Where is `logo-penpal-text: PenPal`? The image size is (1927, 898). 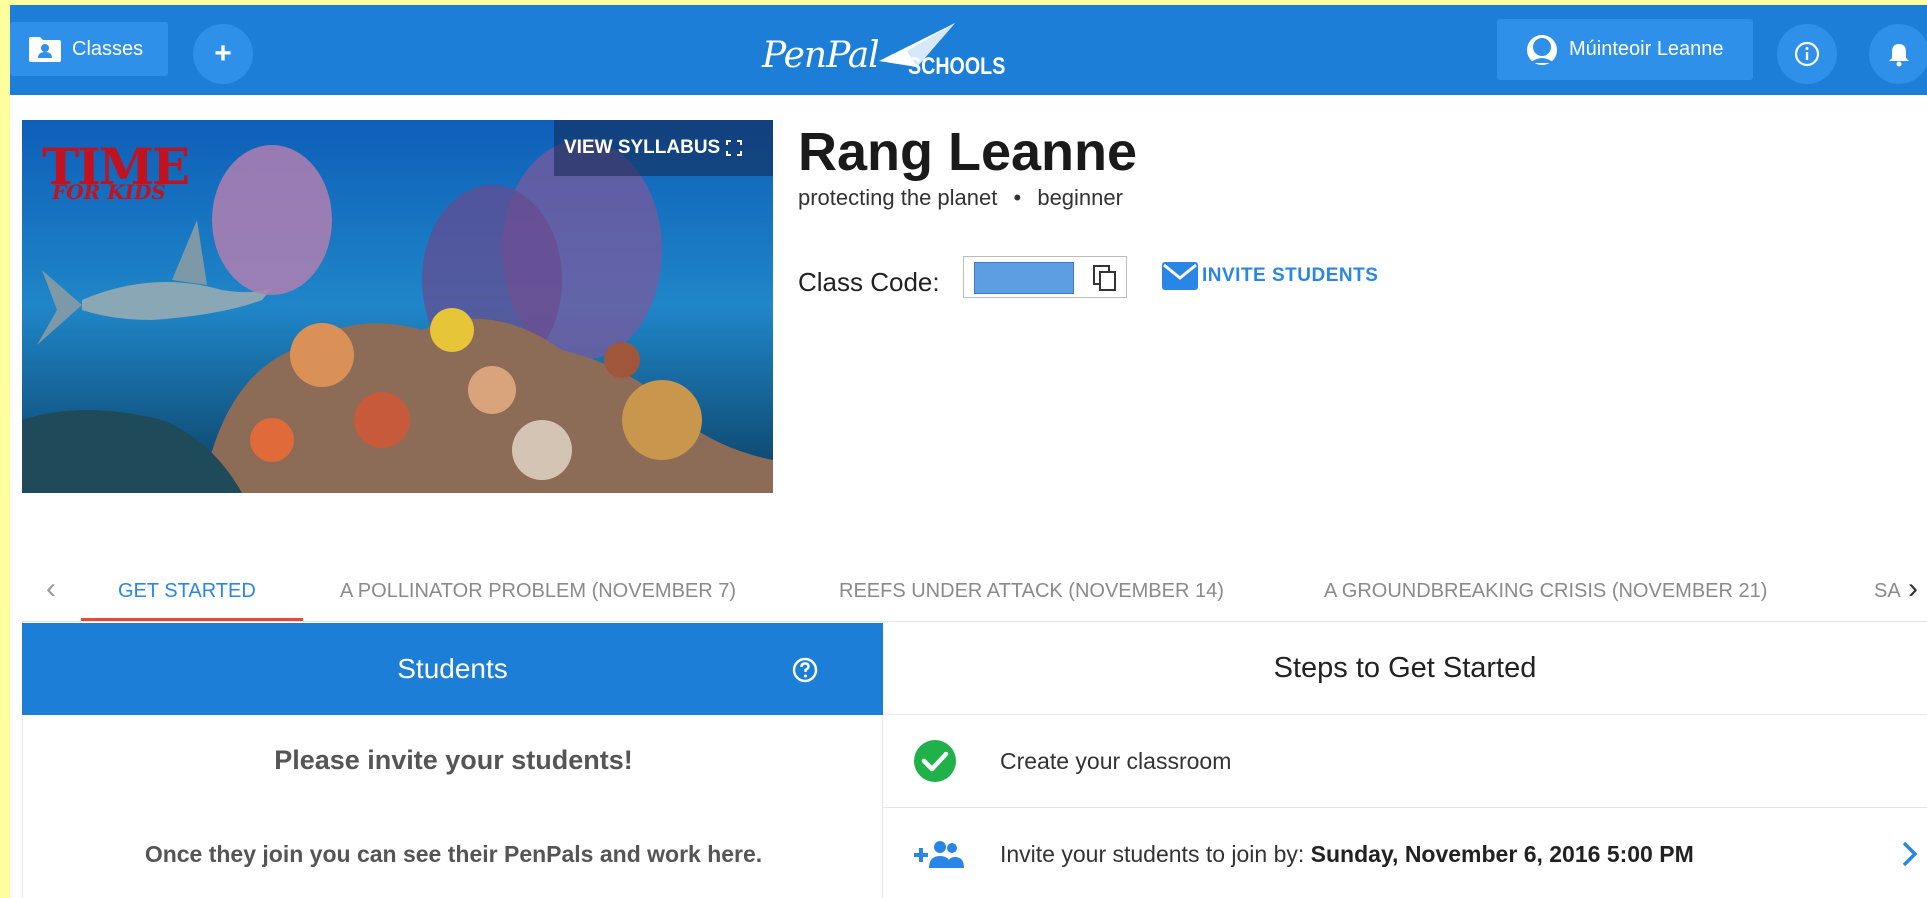
logo-penpal-text: PenPal is located at coordinates (821, 55).